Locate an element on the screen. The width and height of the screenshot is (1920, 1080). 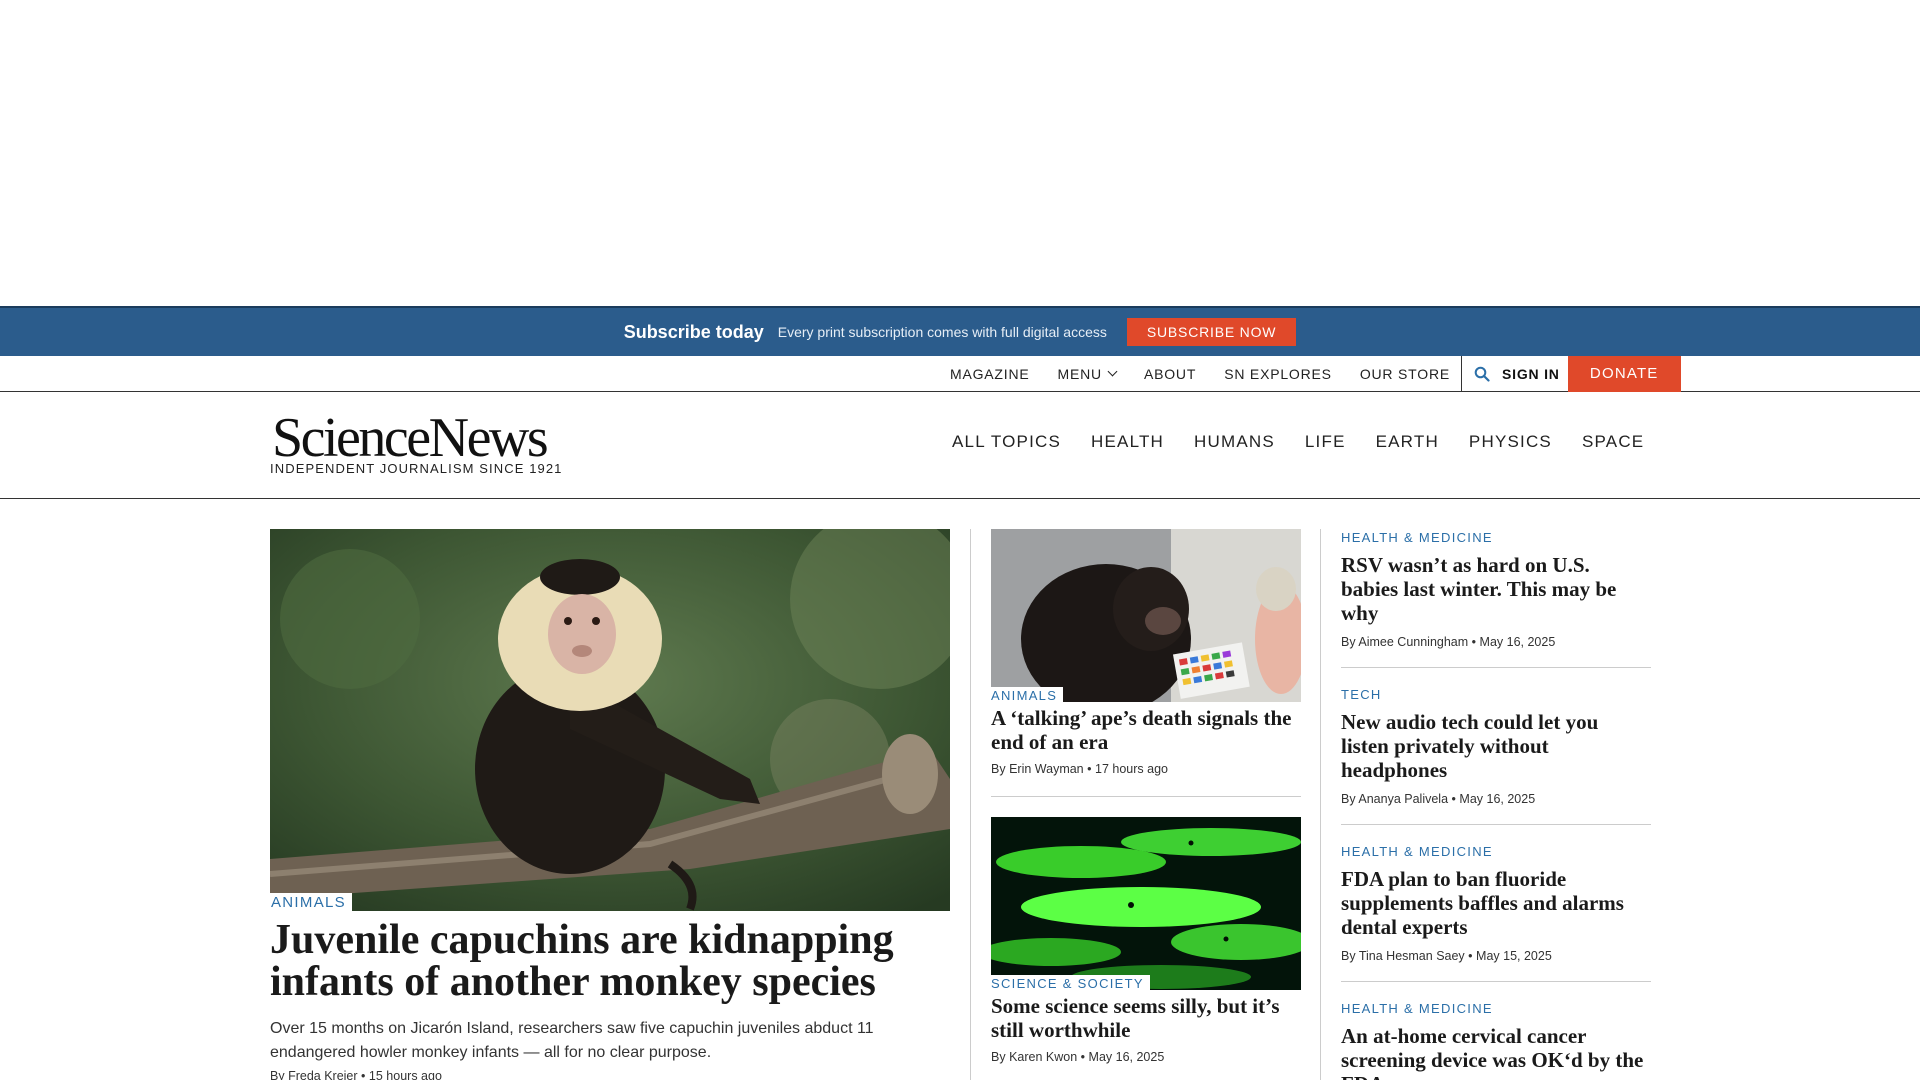
nav-humans: HUMANS is located at coordinates (1234, 442).